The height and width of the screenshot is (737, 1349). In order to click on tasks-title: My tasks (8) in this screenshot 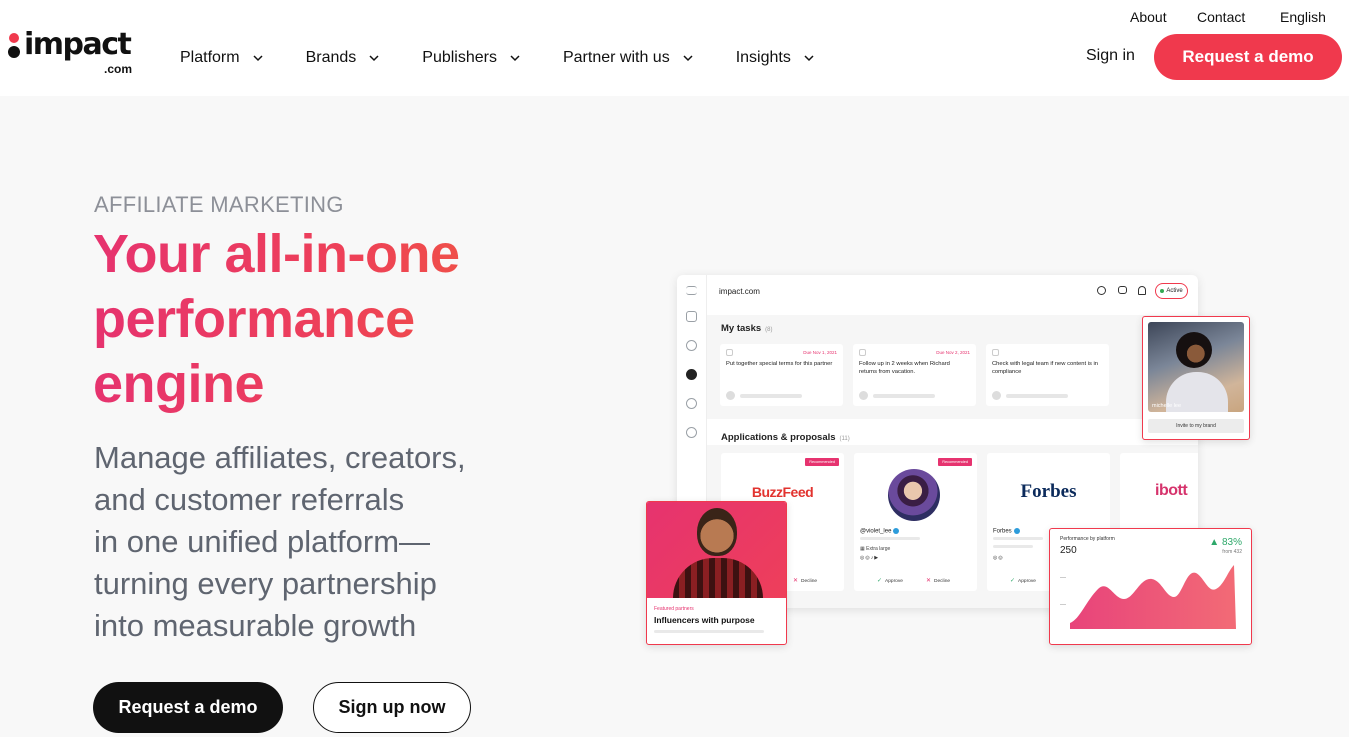, I will do `click(746, 328)`.